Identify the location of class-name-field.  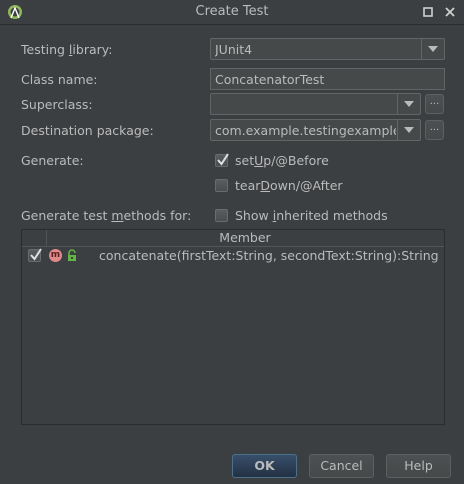
(327, 79).